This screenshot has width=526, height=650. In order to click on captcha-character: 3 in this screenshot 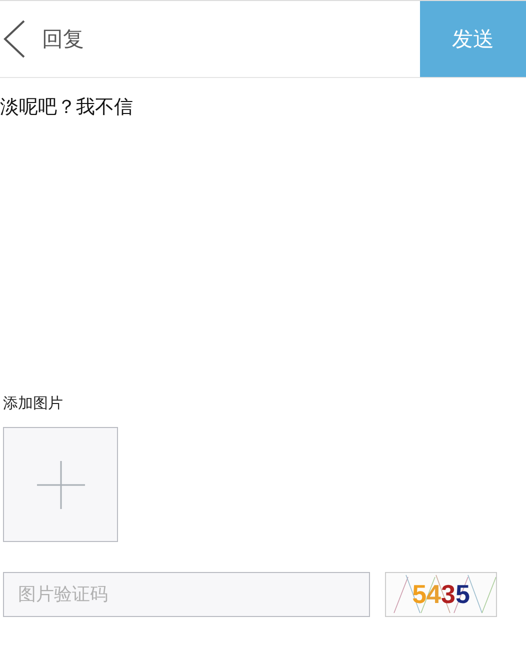, I will do `click(448, 594)`.